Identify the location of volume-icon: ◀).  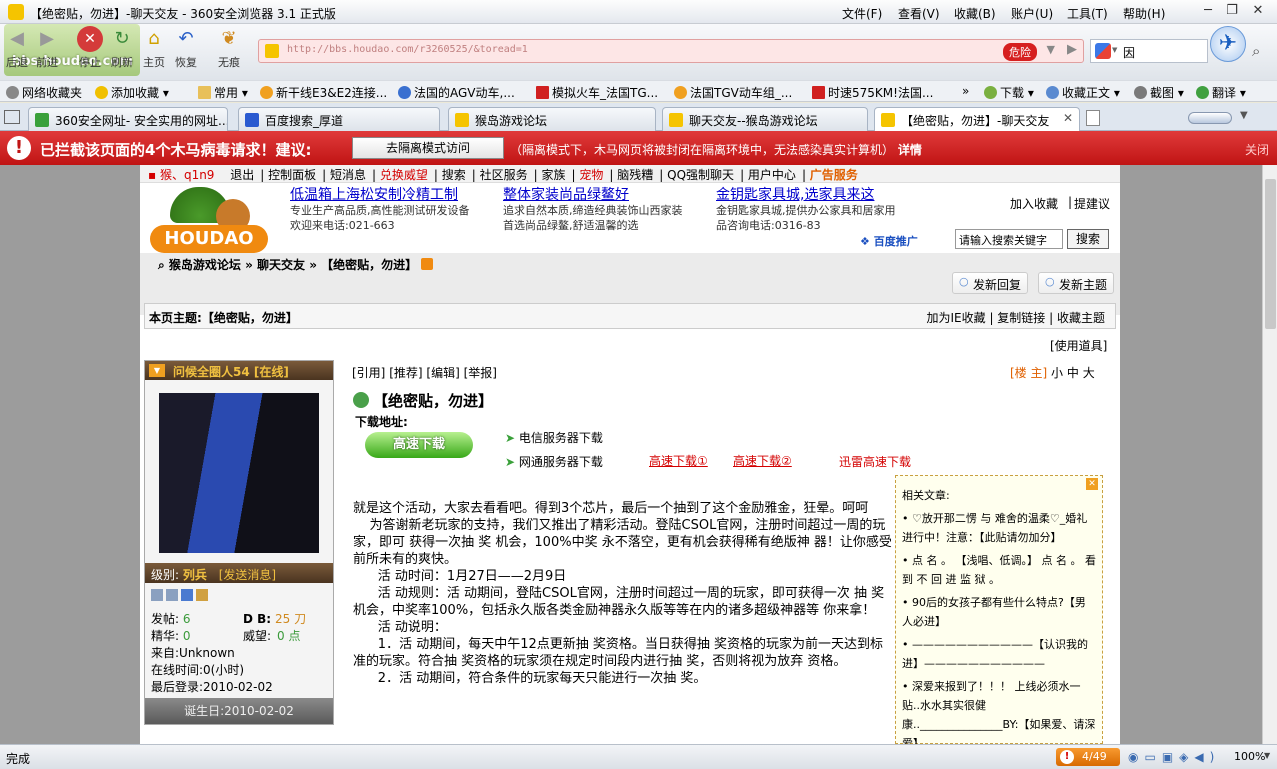
(1207, 757).